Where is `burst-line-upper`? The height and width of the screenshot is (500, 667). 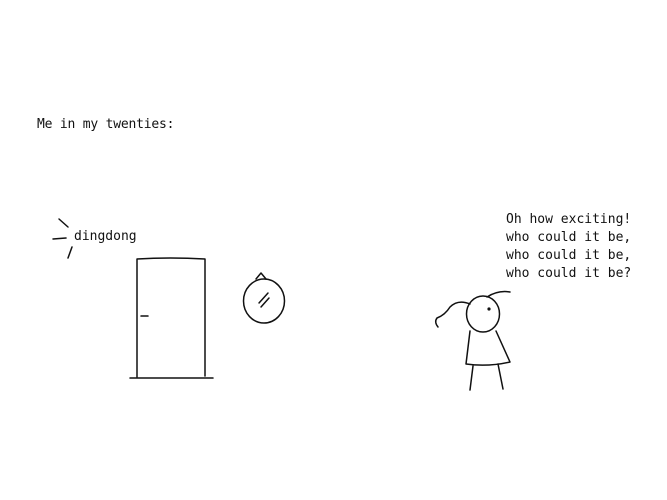 burst-line-upper is located at coordinates (63, 223).